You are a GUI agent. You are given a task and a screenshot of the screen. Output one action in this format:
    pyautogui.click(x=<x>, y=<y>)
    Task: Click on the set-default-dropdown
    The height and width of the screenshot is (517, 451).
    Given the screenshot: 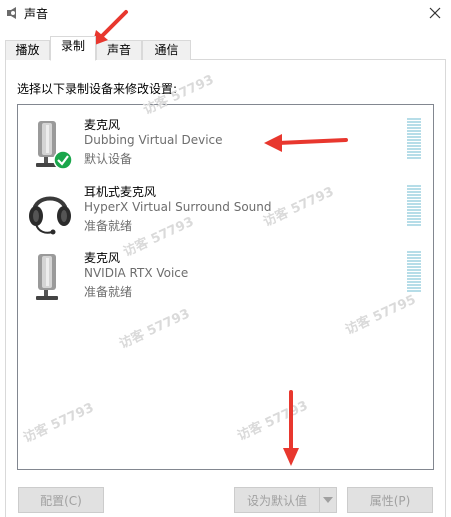 What is the action you would take?
    pyautogui.click(x=328, y=500)
    